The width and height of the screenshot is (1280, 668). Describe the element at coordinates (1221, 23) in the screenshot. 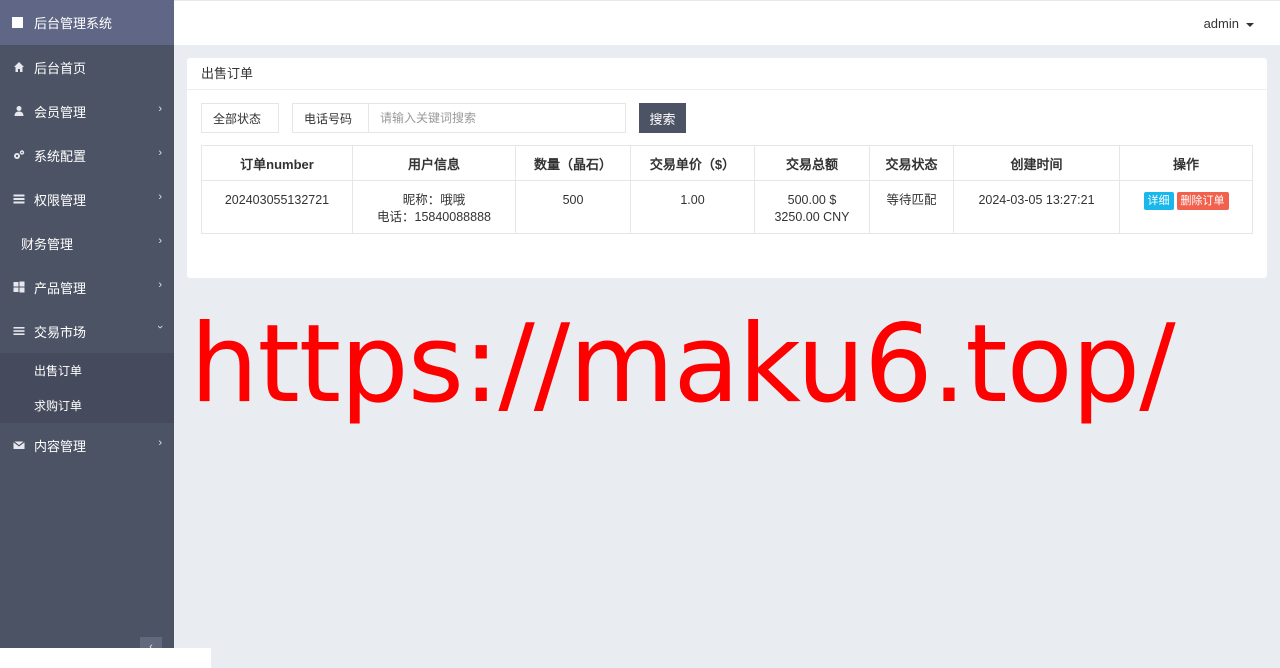

I see `user-name: admin` at that location.